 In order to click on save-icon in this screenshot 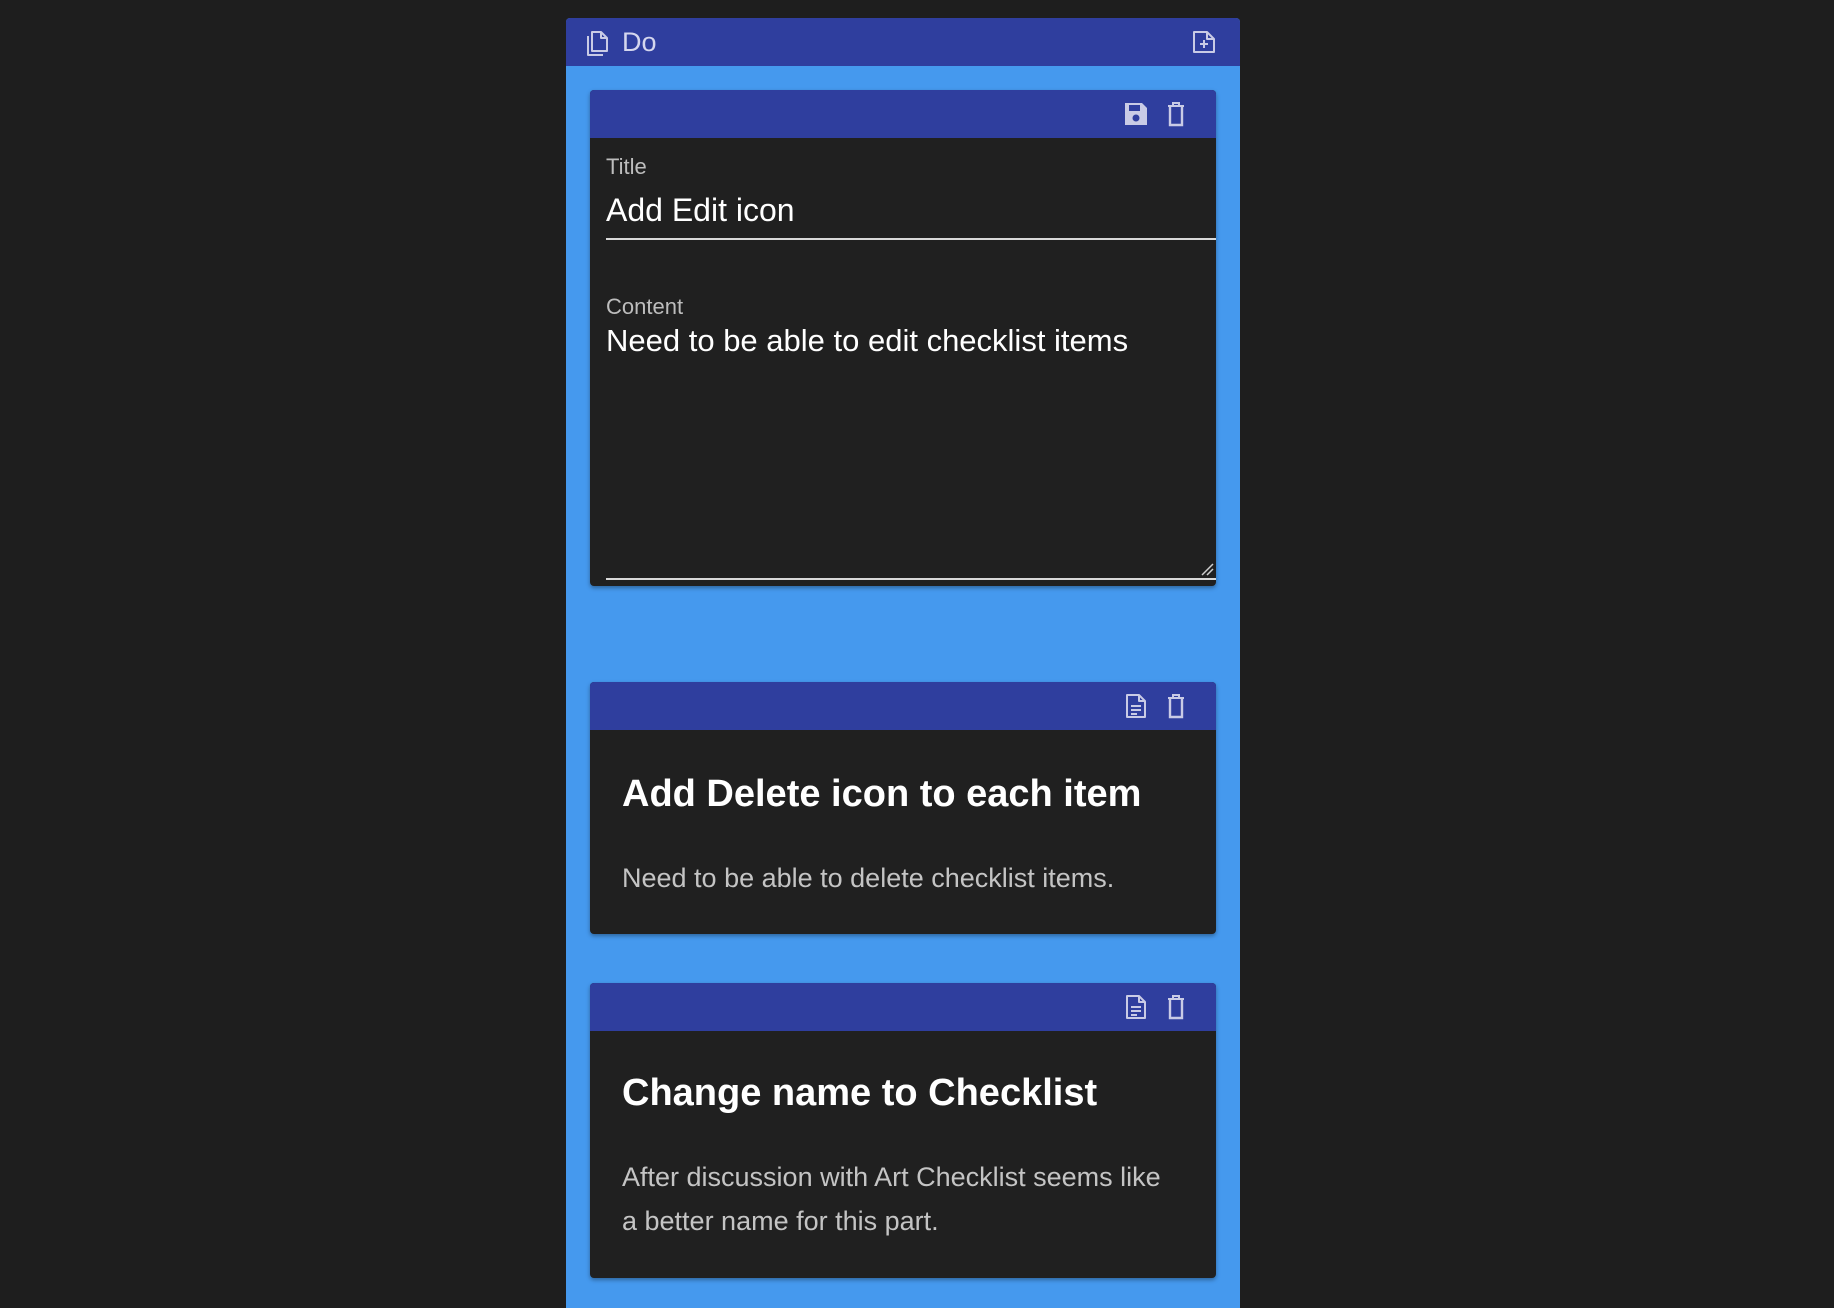, I will do `click(1136, 114)`.